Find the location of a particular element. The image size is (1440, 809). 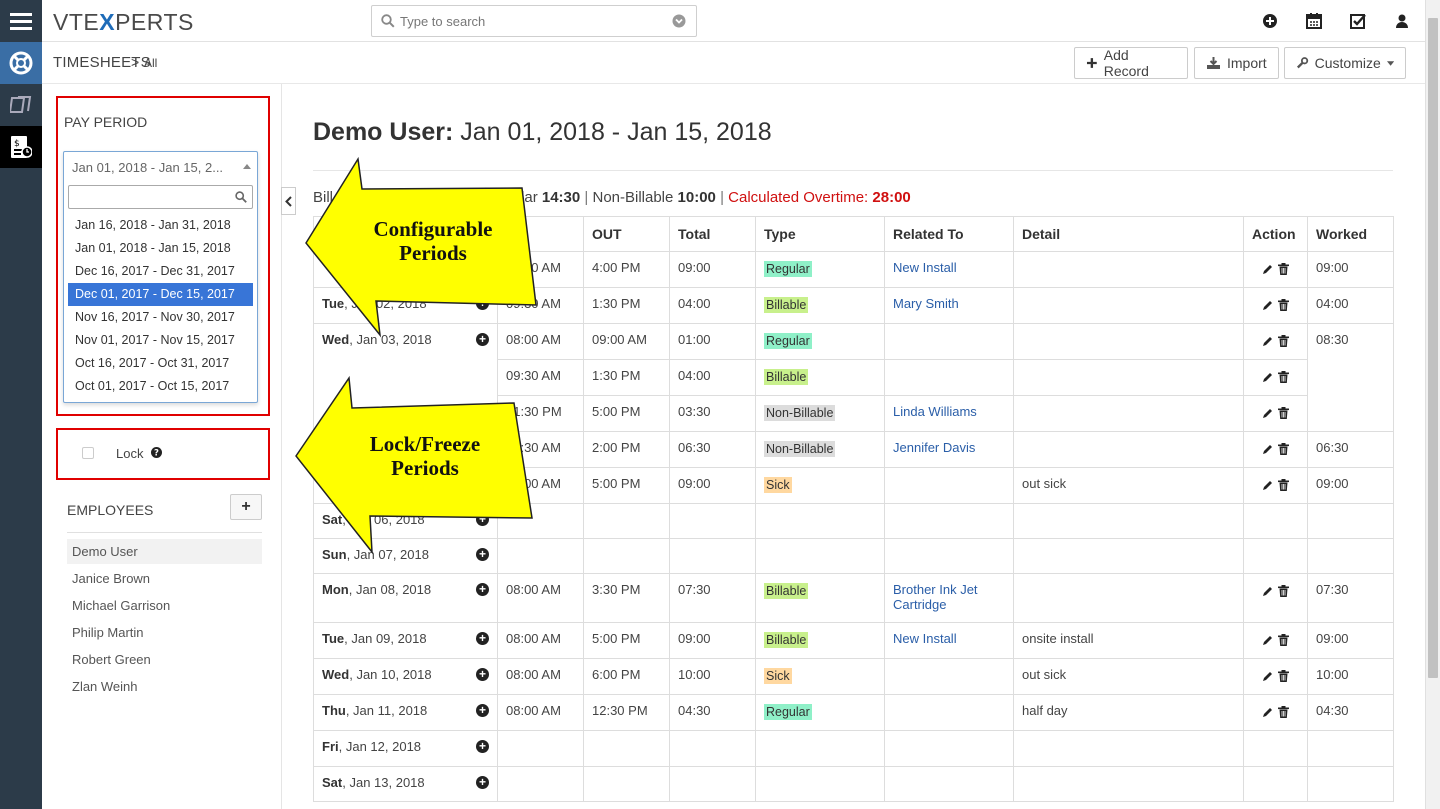

col-header-related-to: Related To is located at coordinates (949, 234).